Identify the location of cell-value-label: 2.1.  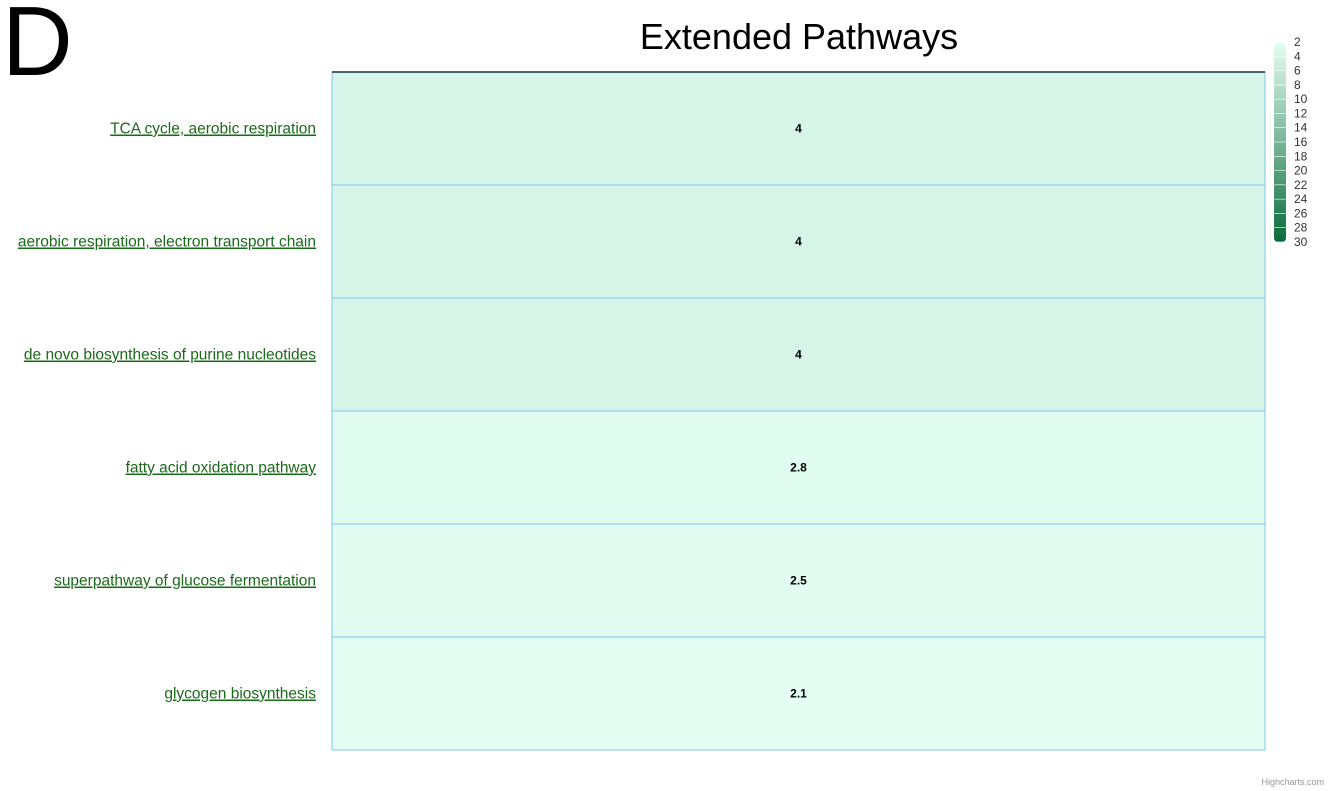
(798, 694).